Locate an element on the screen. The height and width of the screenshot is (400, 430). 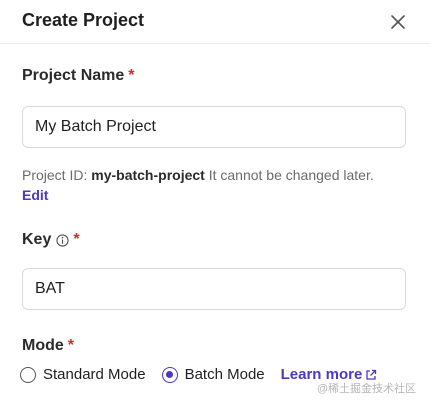
project-name-label-row: Project Name * is located at coordinates (78, 76).